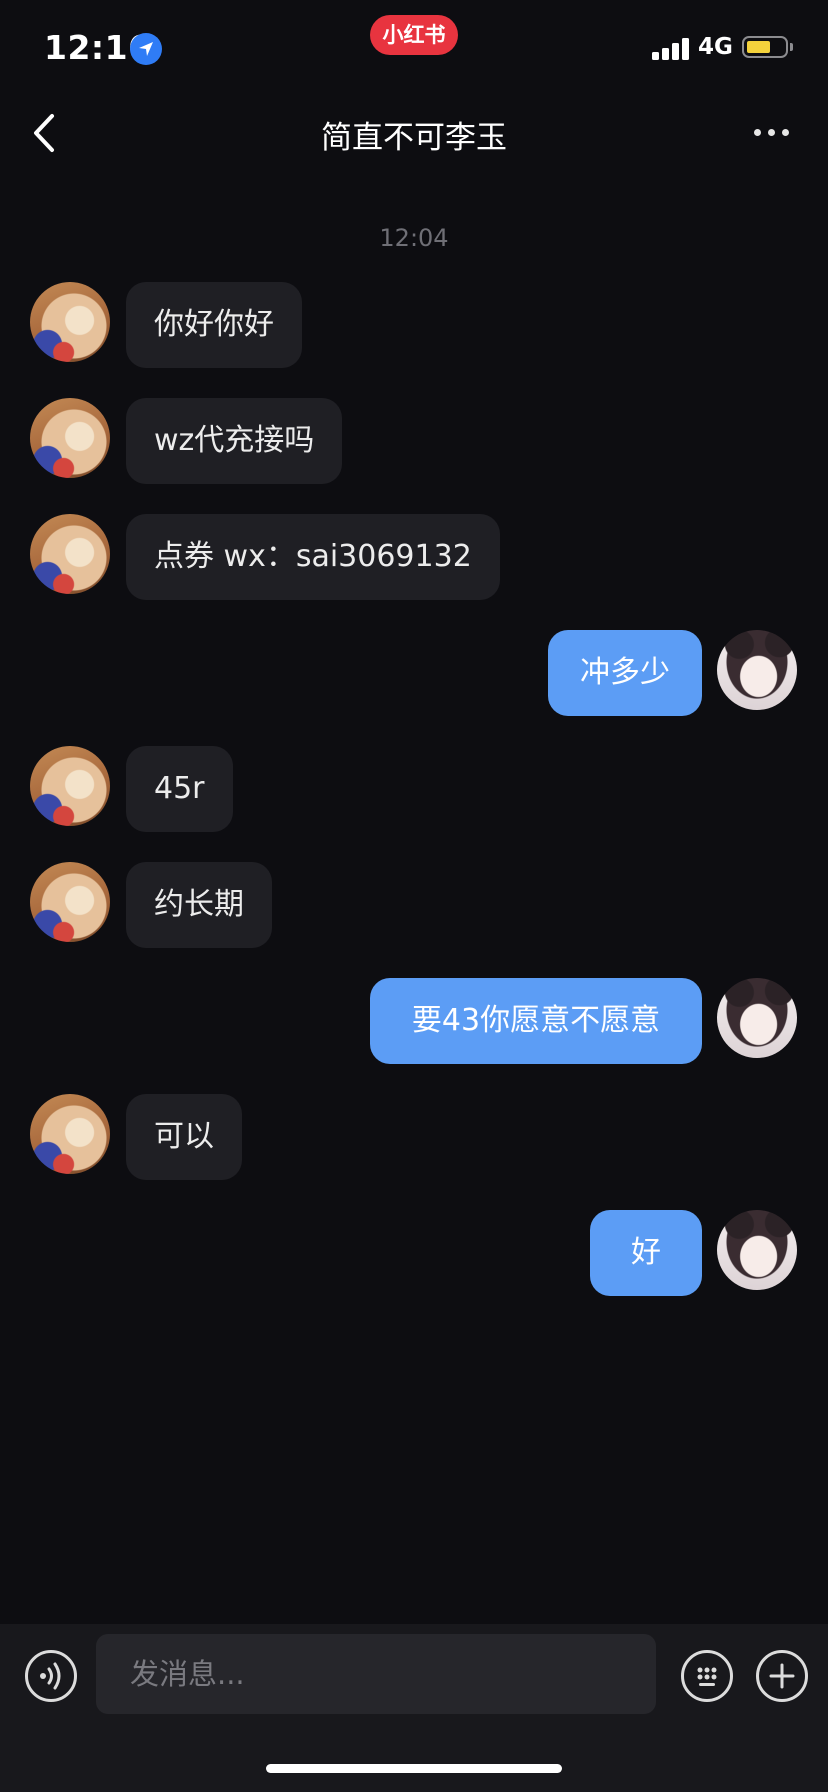 Image resolution: width=828 pixels, height=1792 pixels. I want to click on message-bubble-outgoing: 好, so click(646, 1253).